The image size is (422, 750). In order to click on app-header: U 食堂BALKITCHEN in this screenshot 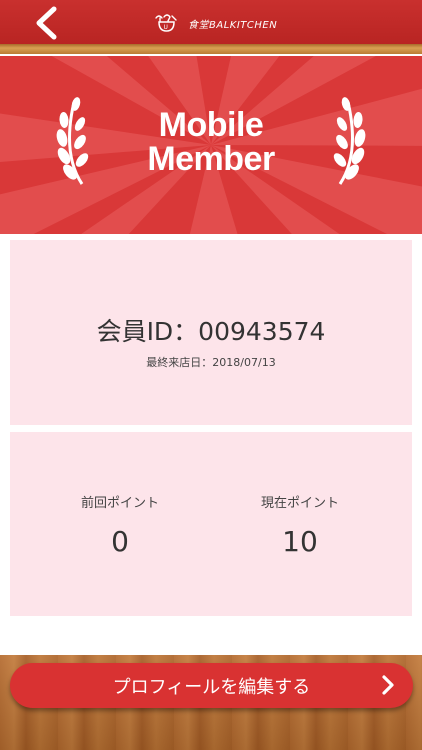, I will do `click(211, 27)`.